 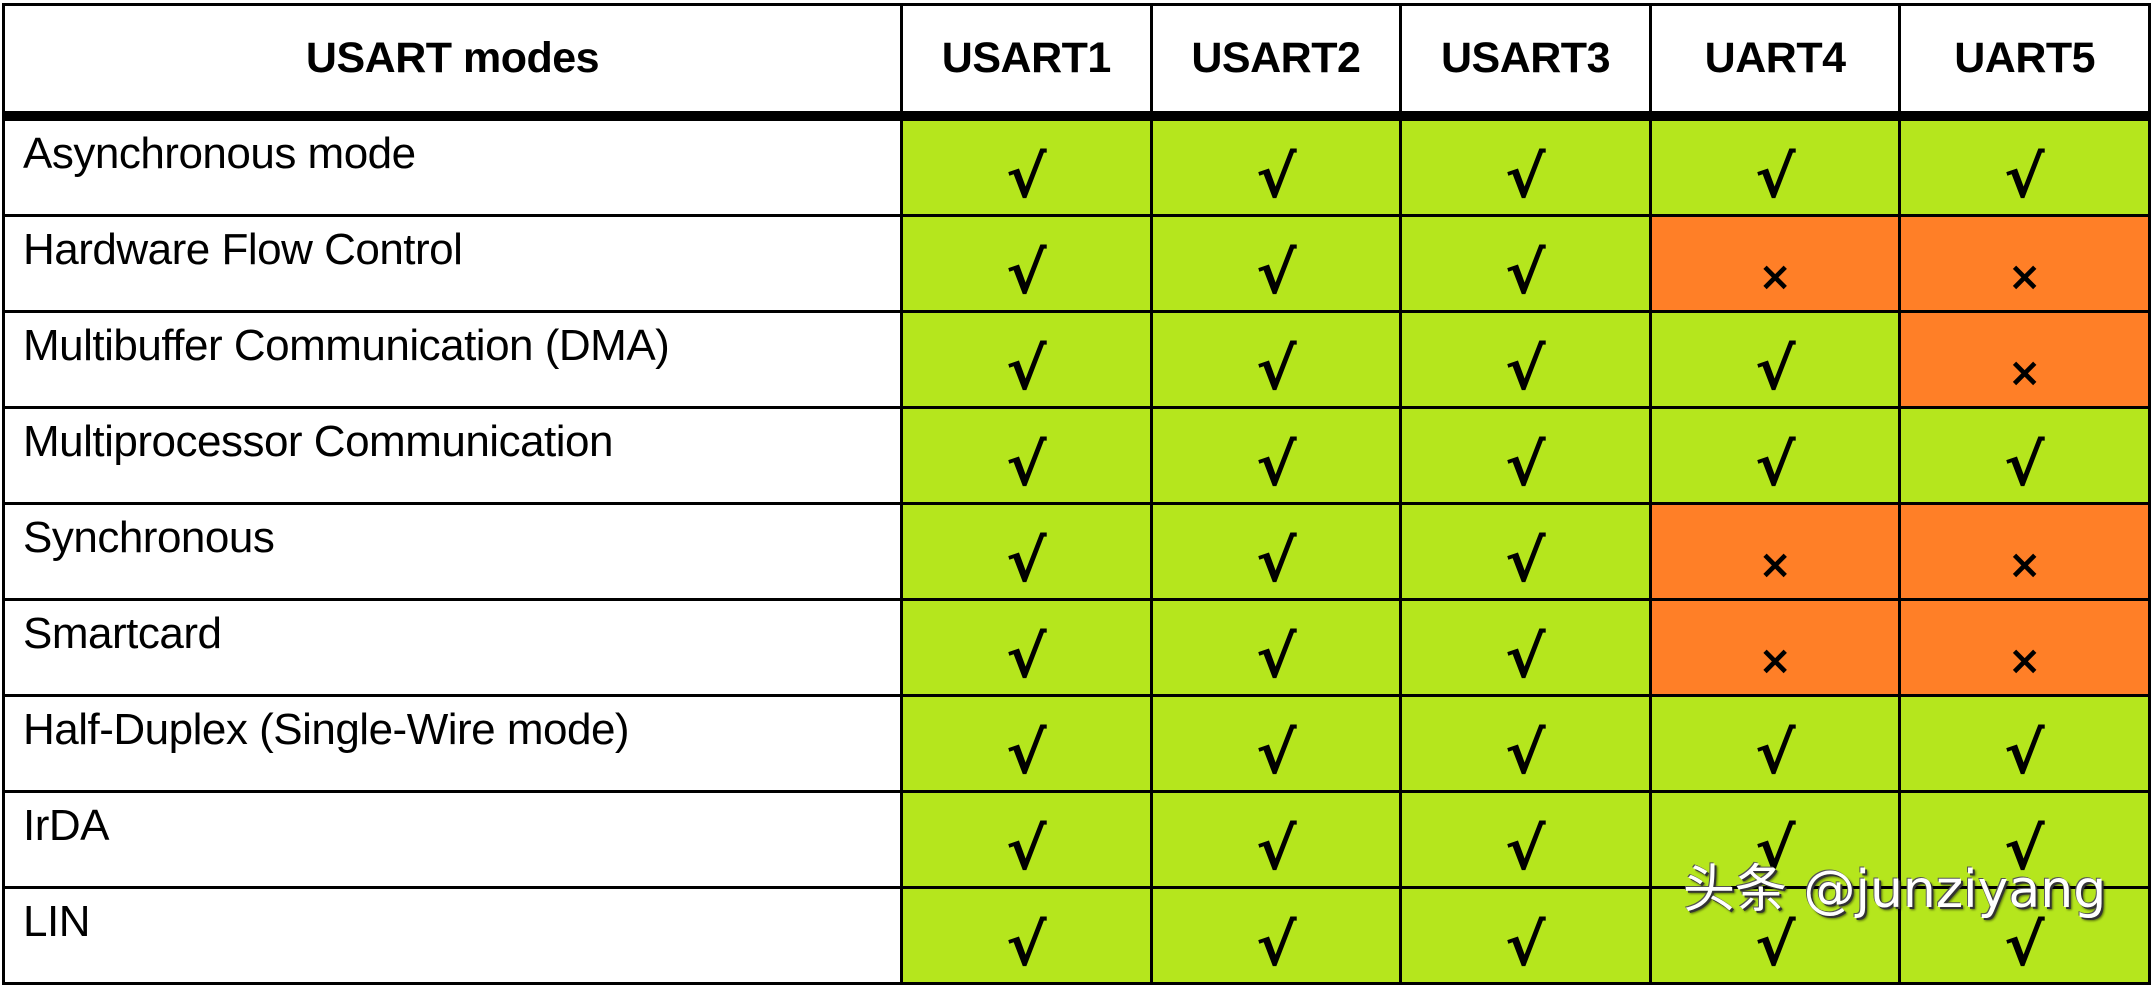 I want to click on mode-label: Half-Duplex (Single-Wire mode), so click(x=452, y=743).